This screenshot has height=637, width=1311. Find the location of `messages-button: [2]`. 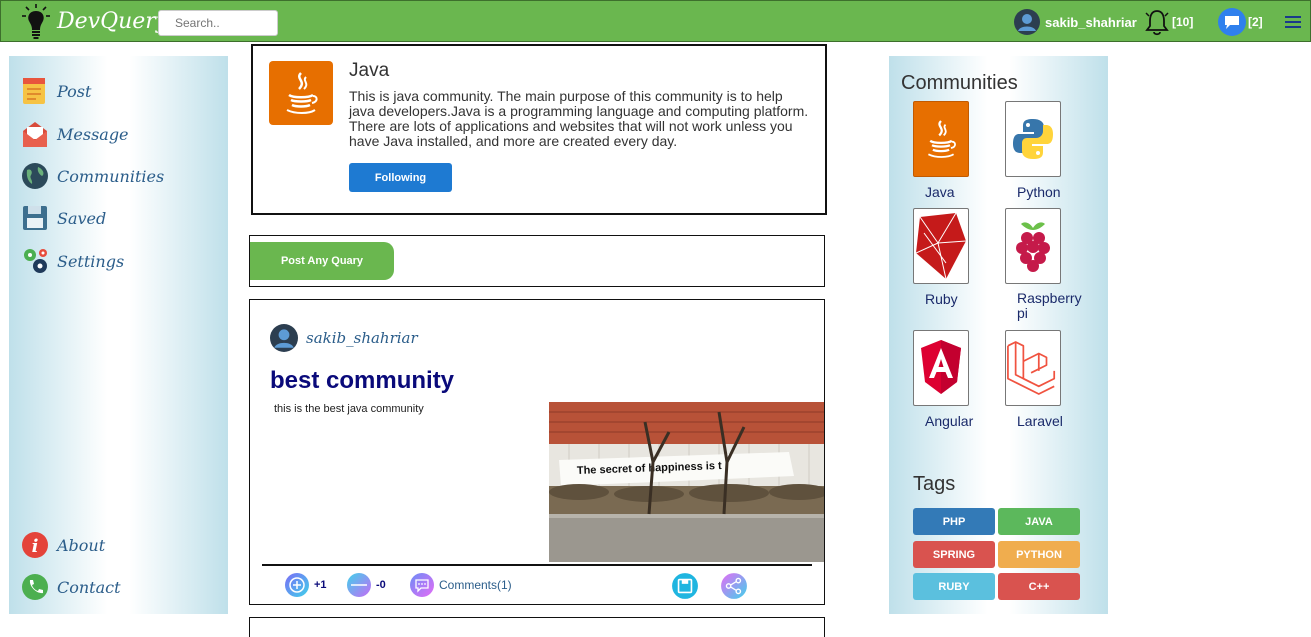

messages-button: [2] is located at coordinates (1240, 22).